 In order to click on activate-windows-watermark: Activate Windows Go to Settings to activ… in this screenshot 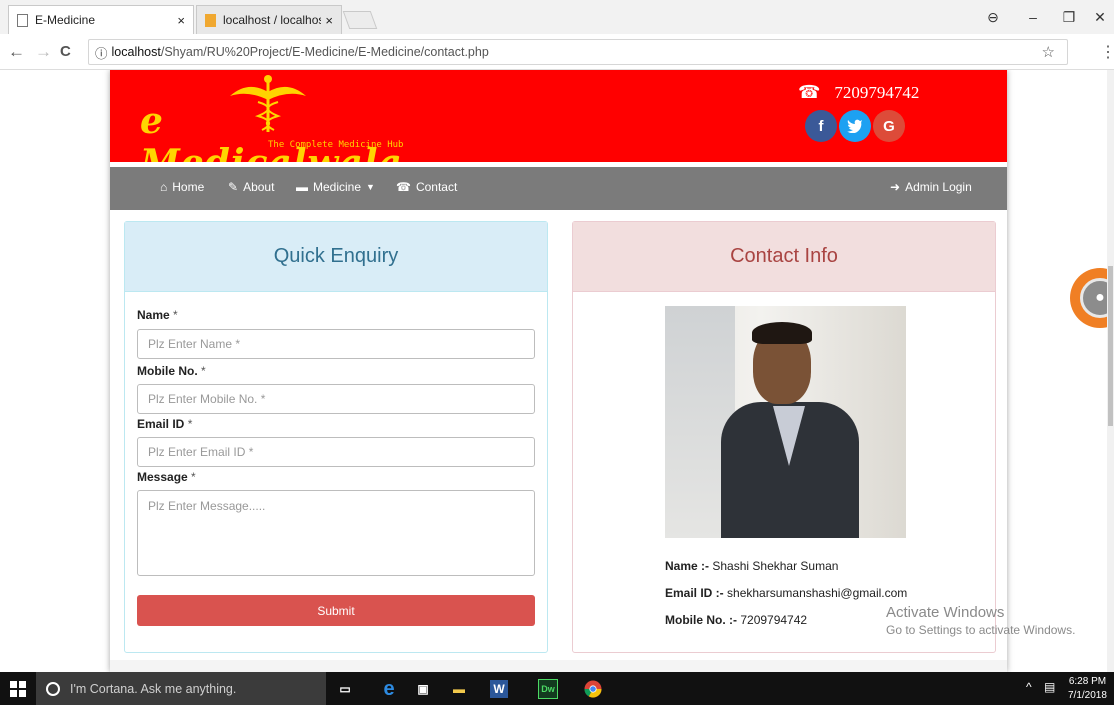, I will do `click(981, 620)`.